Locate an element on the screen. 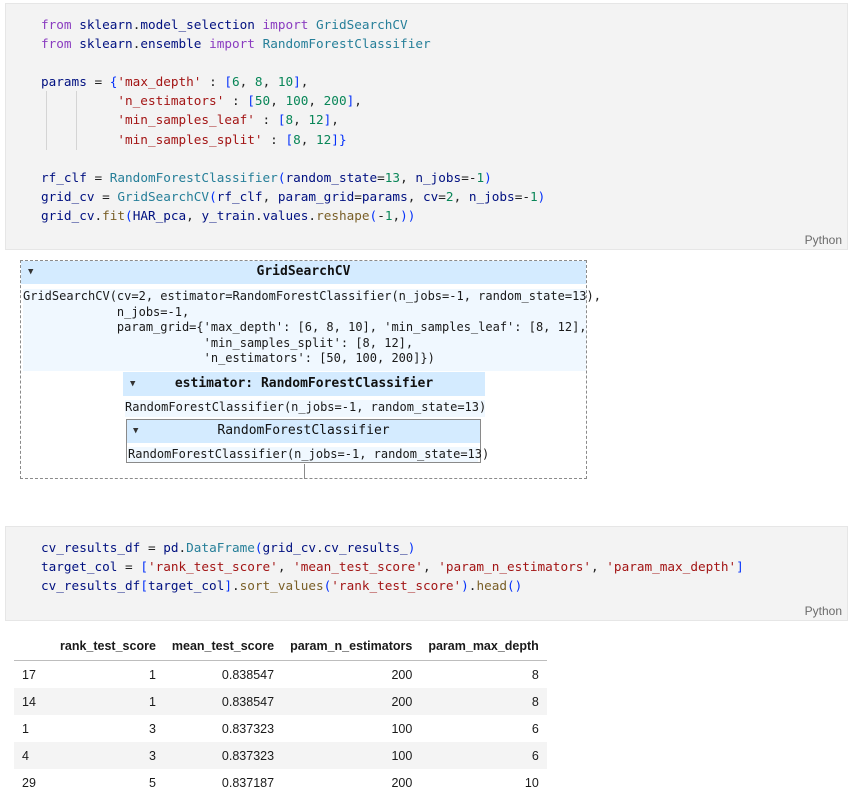 The width and height of the screenshot is (852, 796). column-header: param_n_estimators is located at coordinates (351, 646).